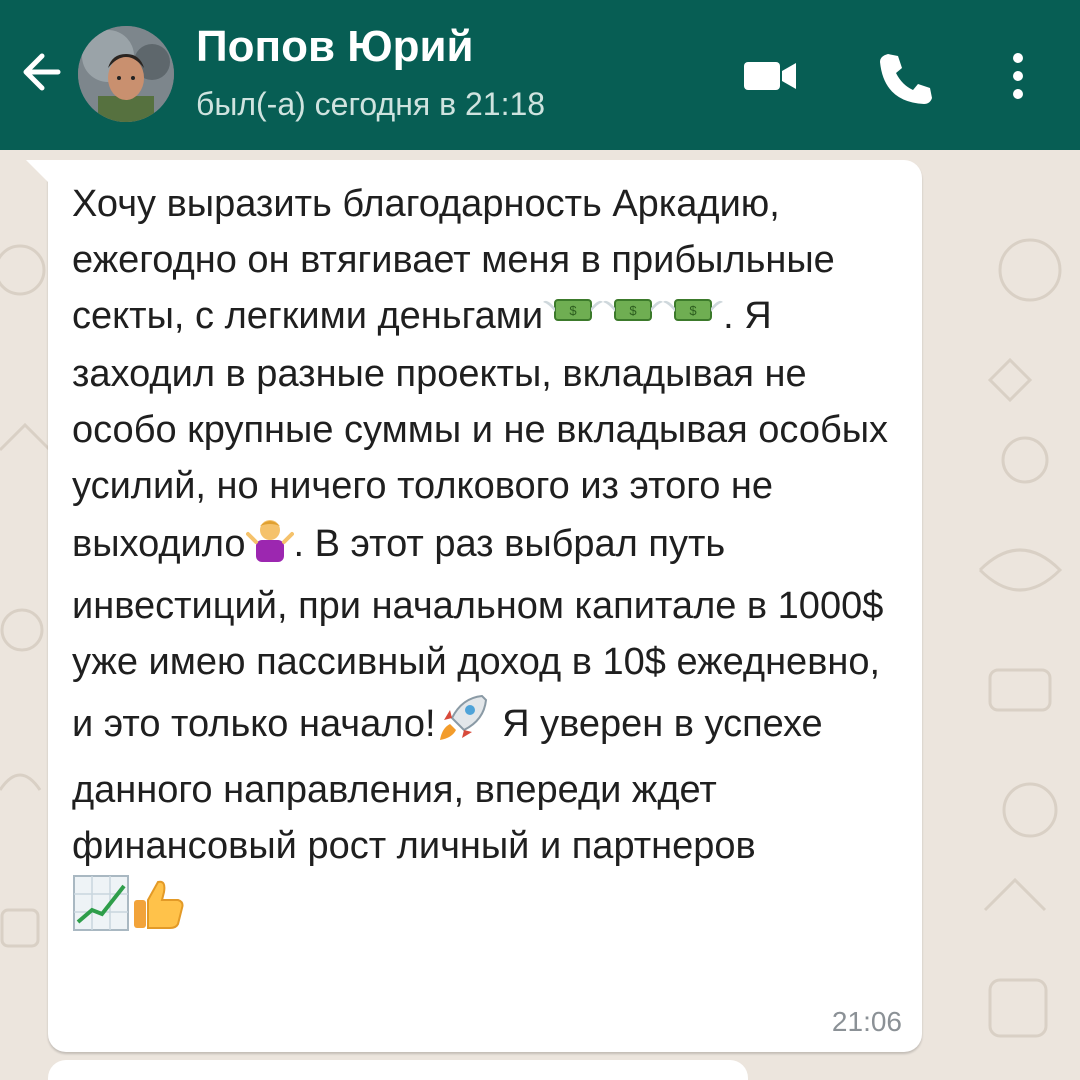 This screenshot has height=1080, width=1080. Describe the element at coordinates (269, 546) in the screenshot. I see `person-shrugging-icon` at that location.